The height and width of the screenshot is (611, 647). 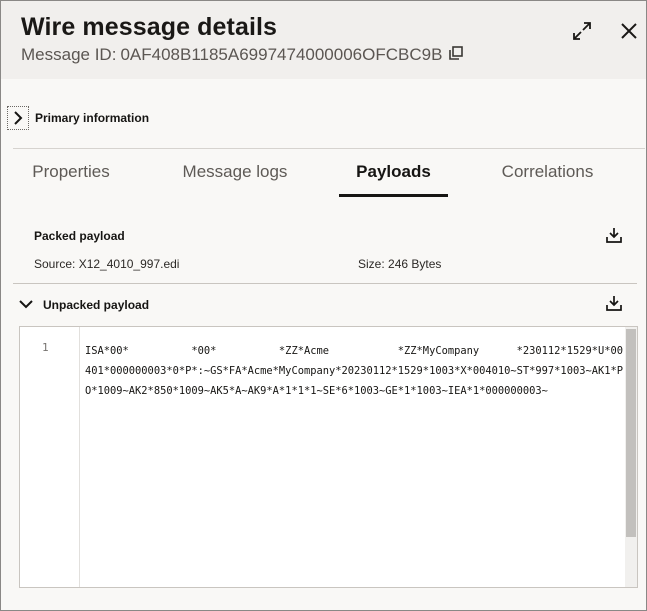 What do you see at coordinates (129, 264) in the screenshot?
I see `source-value: X12_4010_997.edi` at bounding box center [129, 264].